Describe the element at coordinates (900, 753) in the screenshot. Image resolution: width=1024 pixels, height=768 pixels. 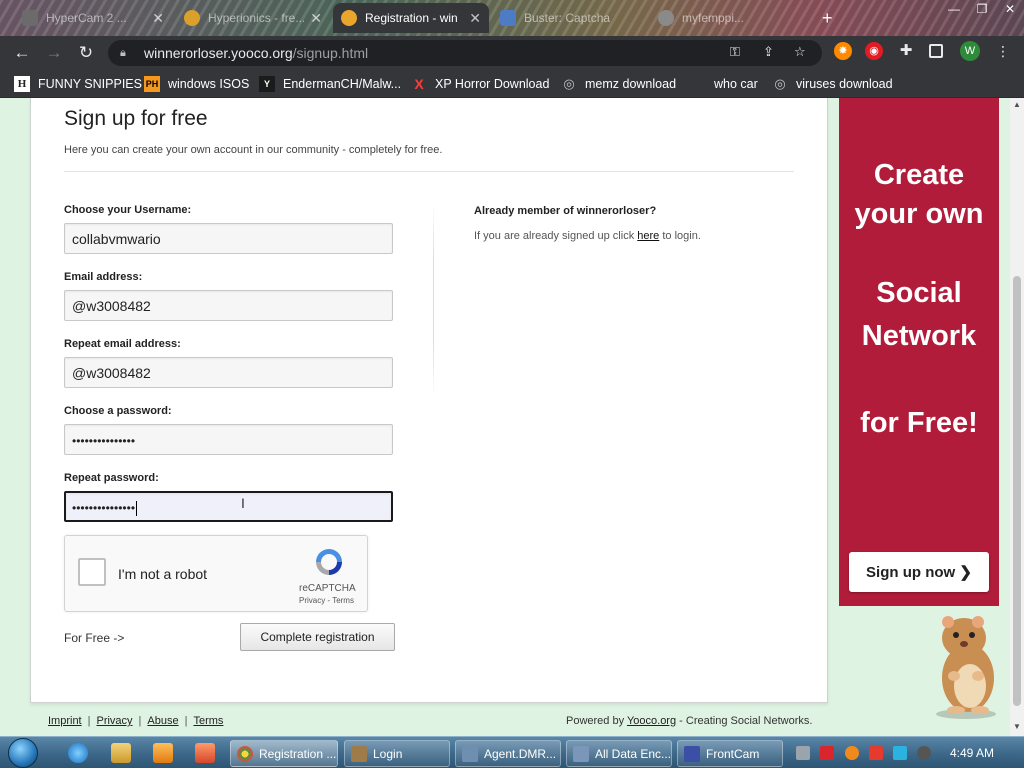
I see `tray-monitor-icon` at that location.